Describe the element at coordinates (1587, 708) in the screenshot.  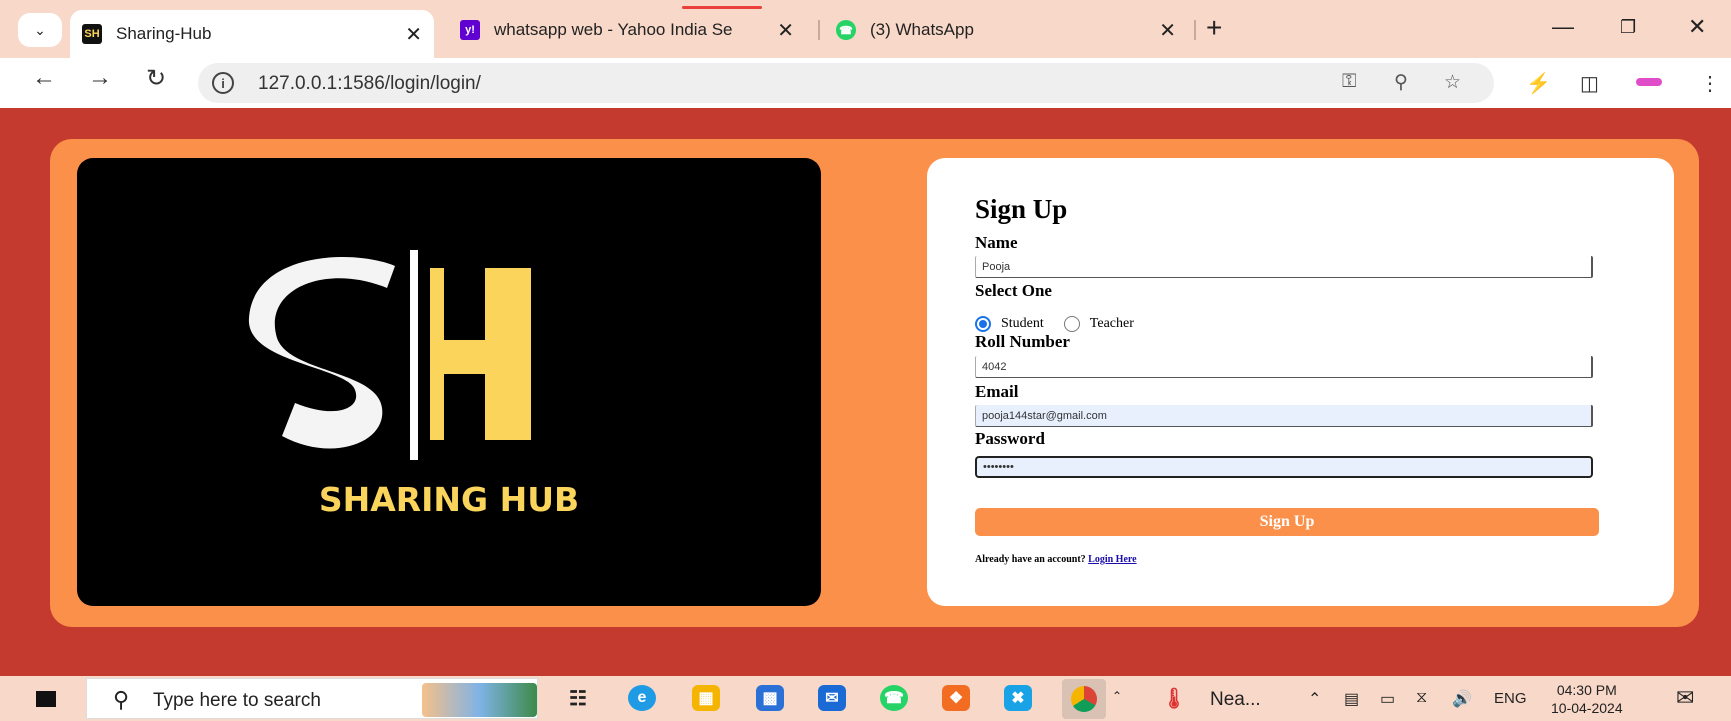
I see `clock-date: 10-04-2024` at that location.